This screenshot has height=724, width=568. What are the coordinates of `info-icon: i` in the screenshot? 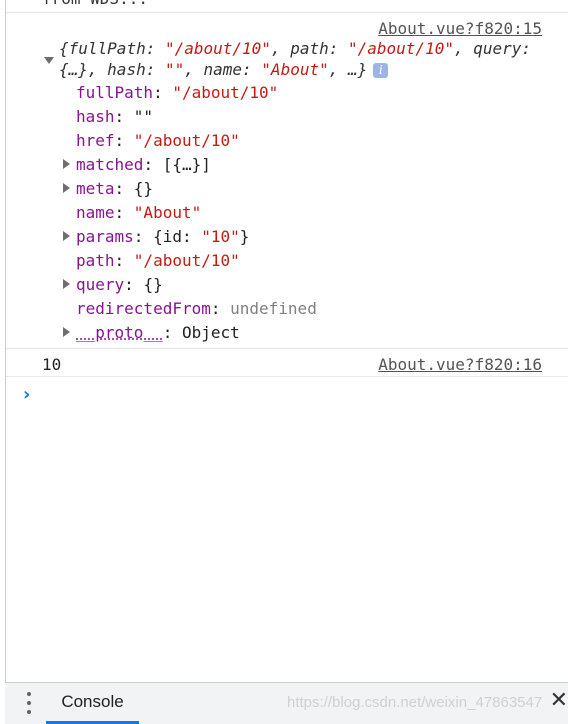 It's located at (381, 70).